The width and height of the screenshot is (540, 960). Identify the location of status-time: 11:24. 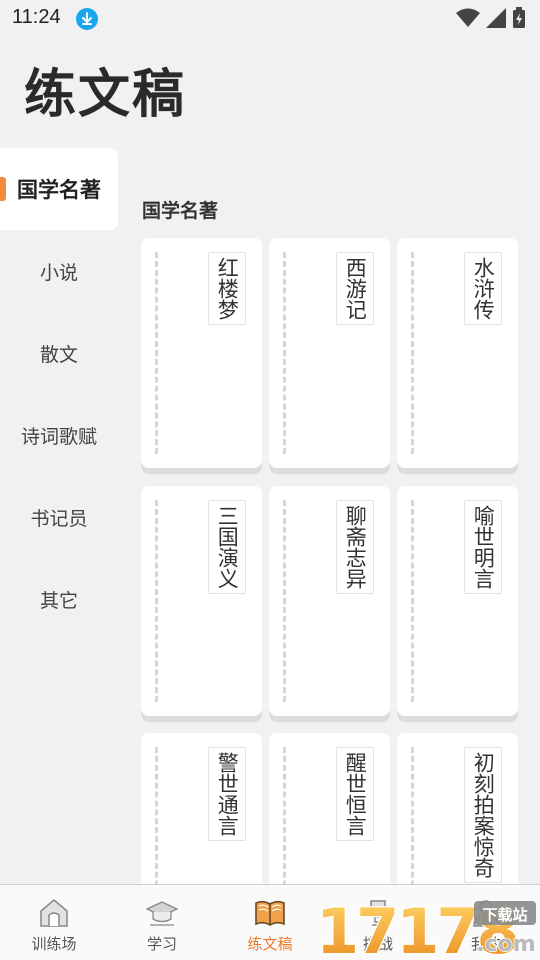
(36, 17).